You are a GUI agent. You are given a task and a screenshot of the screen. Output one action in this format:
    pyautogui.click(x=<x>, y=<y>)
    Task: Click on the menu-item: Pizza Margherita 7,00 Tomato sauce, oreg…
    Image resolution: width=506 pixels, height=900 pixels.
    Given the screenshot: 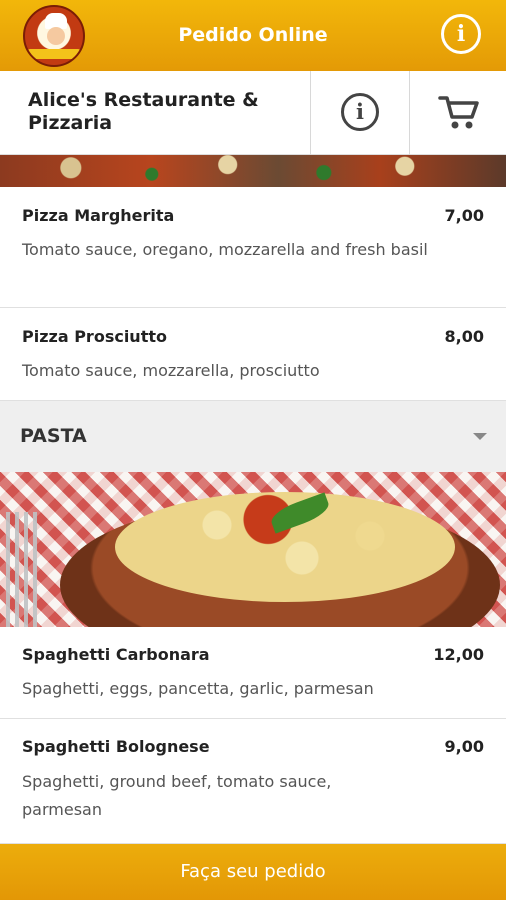 What is the action you would take?
    pyautogui.click(x=253, y=247)
    